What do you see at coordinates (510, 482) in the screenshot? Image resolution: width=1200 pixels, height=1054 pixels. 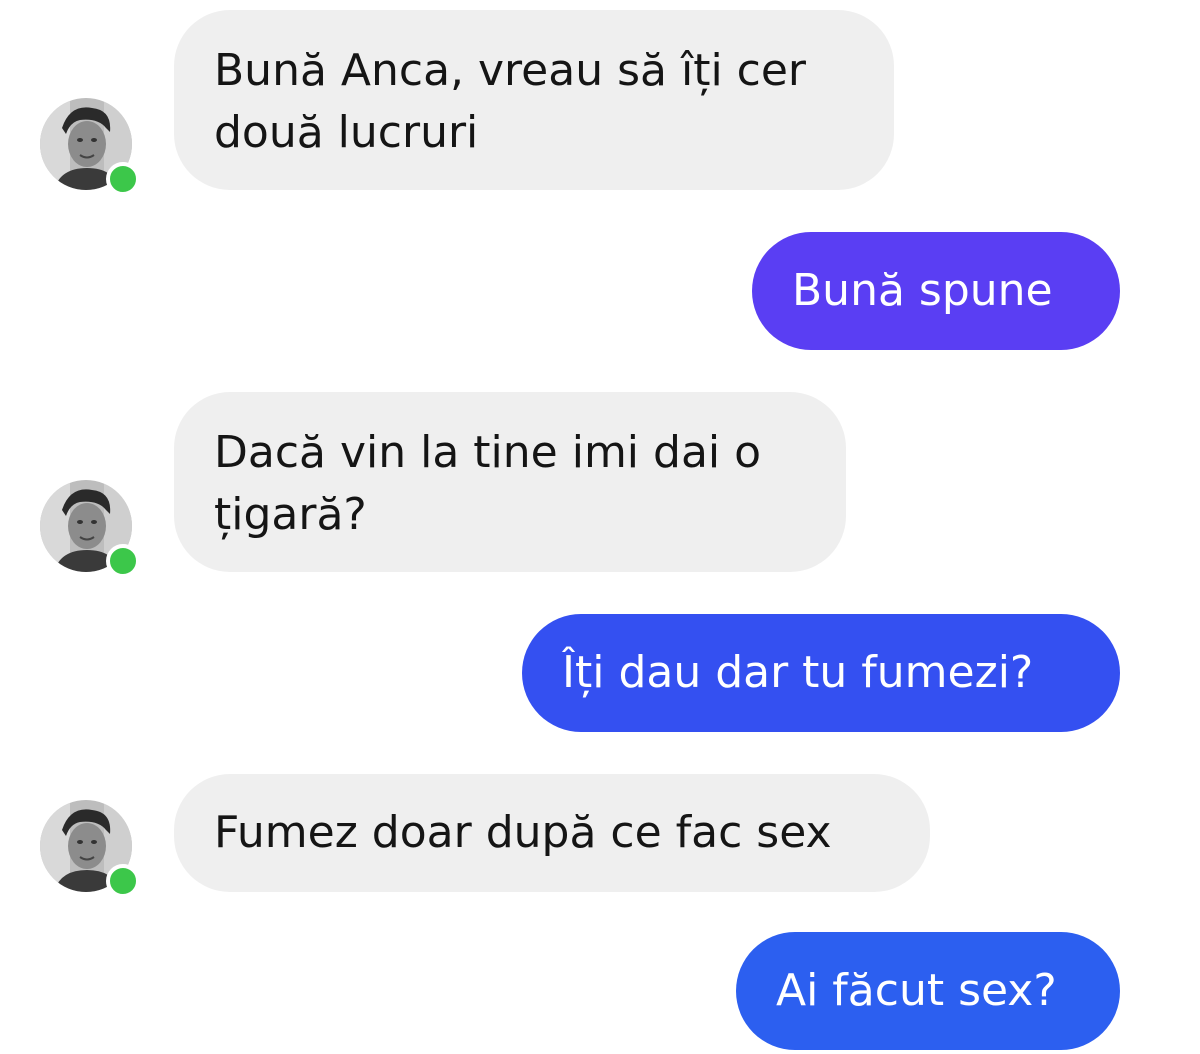 I see `incoming-message-bubble: Dacă vin la tine imi dai o țigară?` at bounding box center [510, 482].